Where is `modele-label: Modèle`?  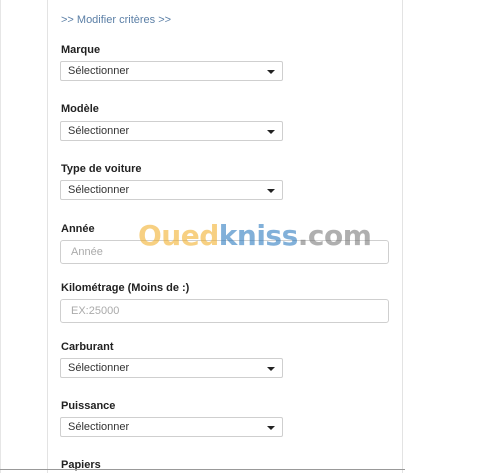
modele-label: Modèle is located at coordinates (80, 109).